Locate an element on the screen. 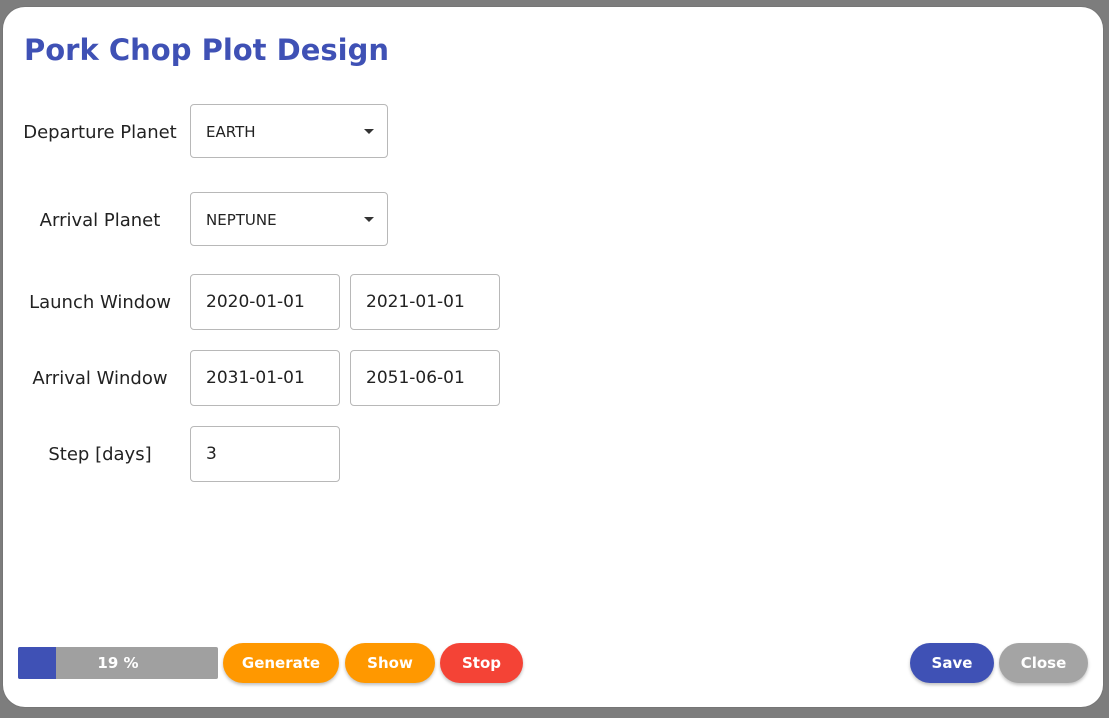 This screenshot has height=718, width=1109. save-button: Save is located at coordinates (952, 663).